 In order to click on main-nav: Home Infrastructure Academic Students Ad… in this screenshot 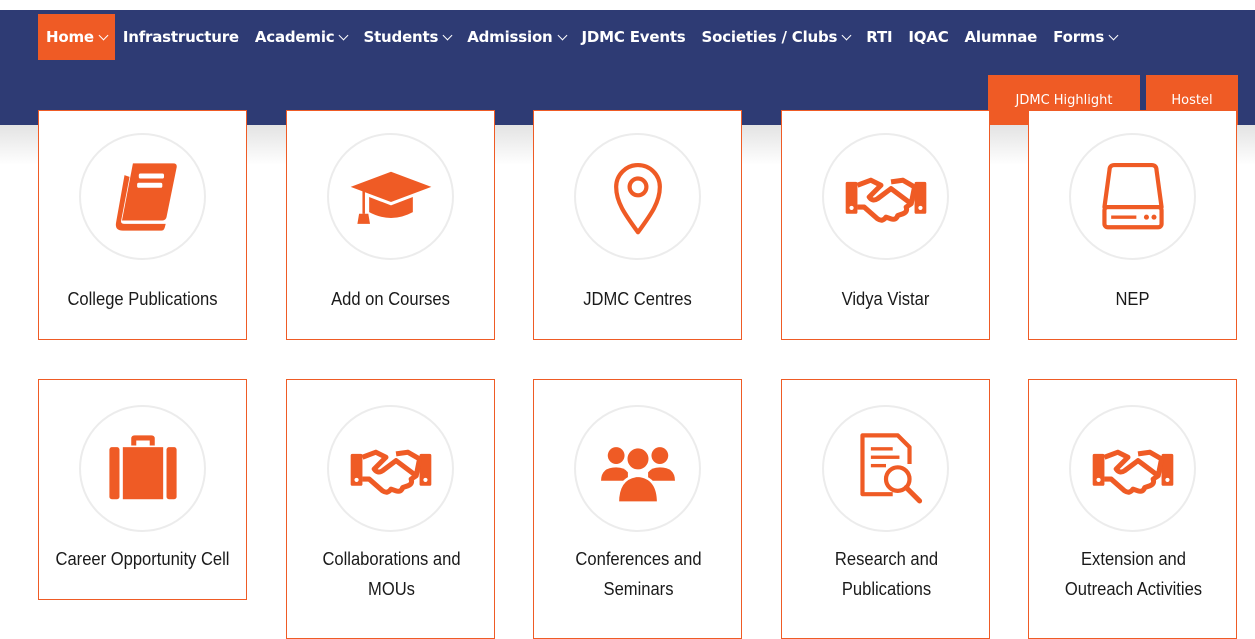, I will do `click(581, 37)`.